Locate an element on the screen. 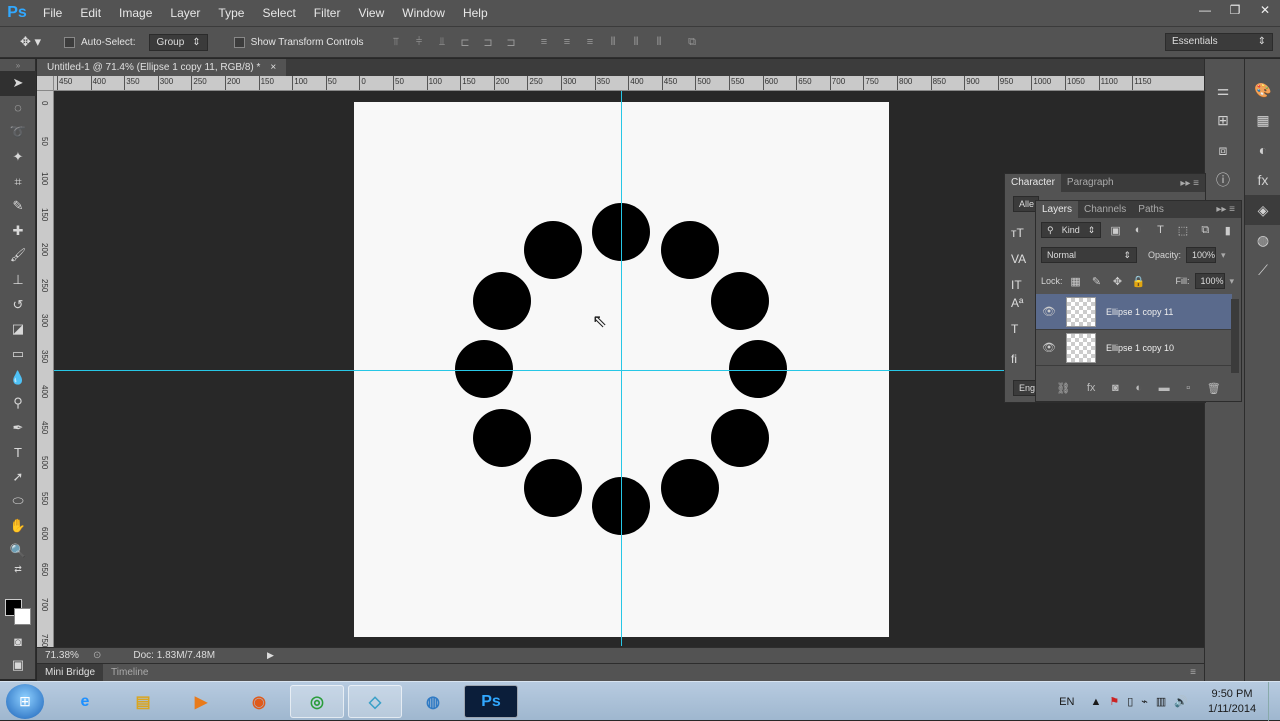 The height and width of the screenshot is (721, 1280). menu-image: Image is located at coordinates (135, 13).